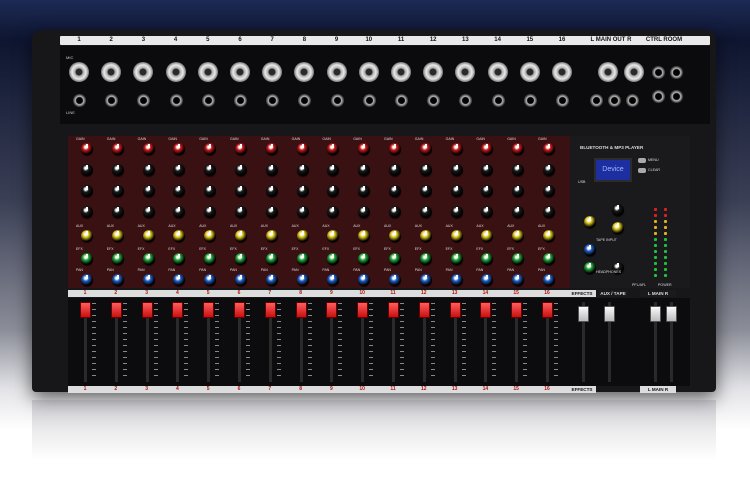 The image size is (750, 500). Describe the element at coordinates (609, 314) in the screenshot. I see `aux-tape-fader` at that location.